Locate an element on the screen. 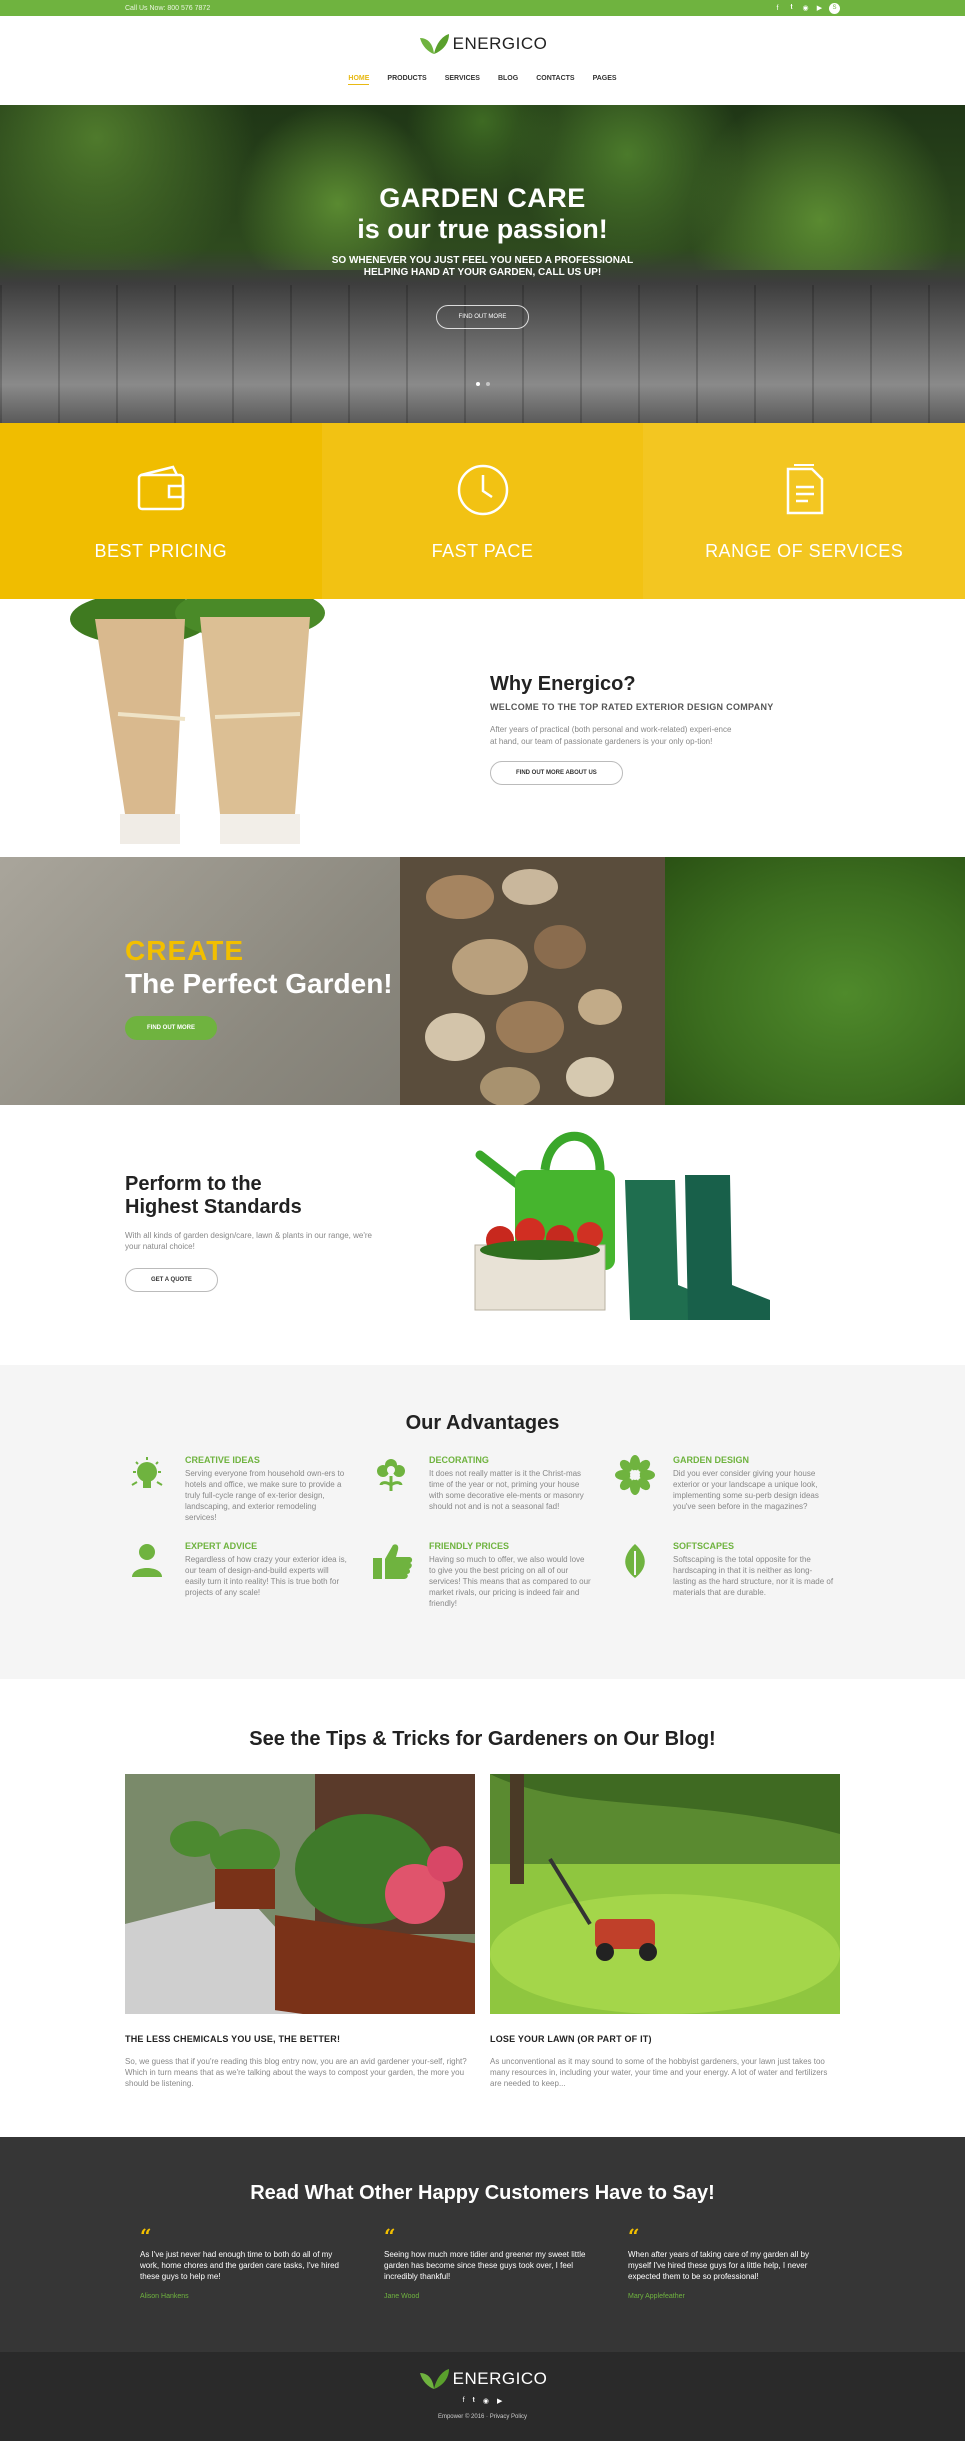 This screenshot has width=965, height=2441. social-links: f 𝐭 ◉ ▶ S is located at coordinates (806, 8).